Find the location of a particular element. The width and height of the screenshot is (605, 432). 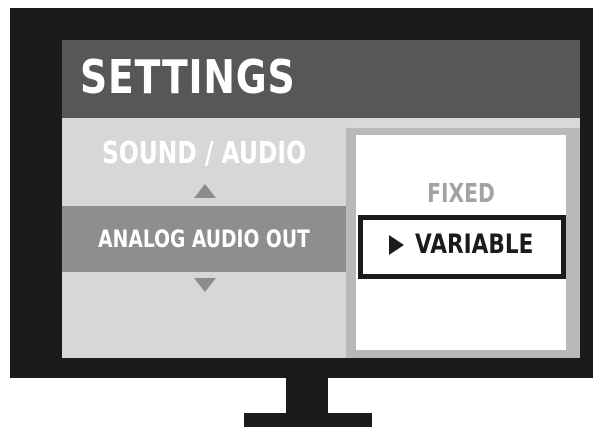

option-variable-label: VARIABLE is located at coordinates (474, 244).